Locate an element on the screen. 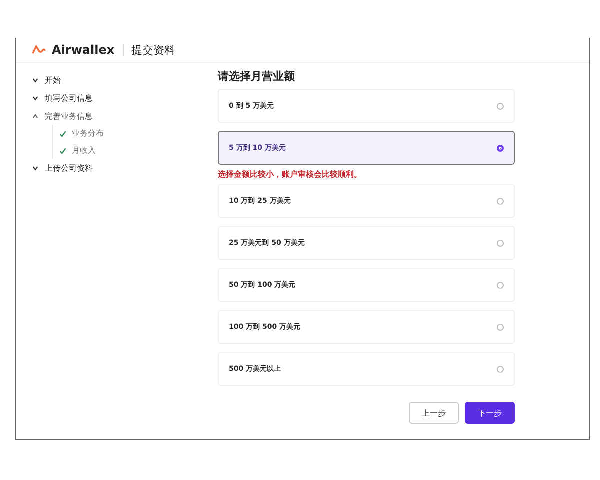 This screenshot has height=480, width=600. brand-name: Airwallex is located at coordinates (83, 50).